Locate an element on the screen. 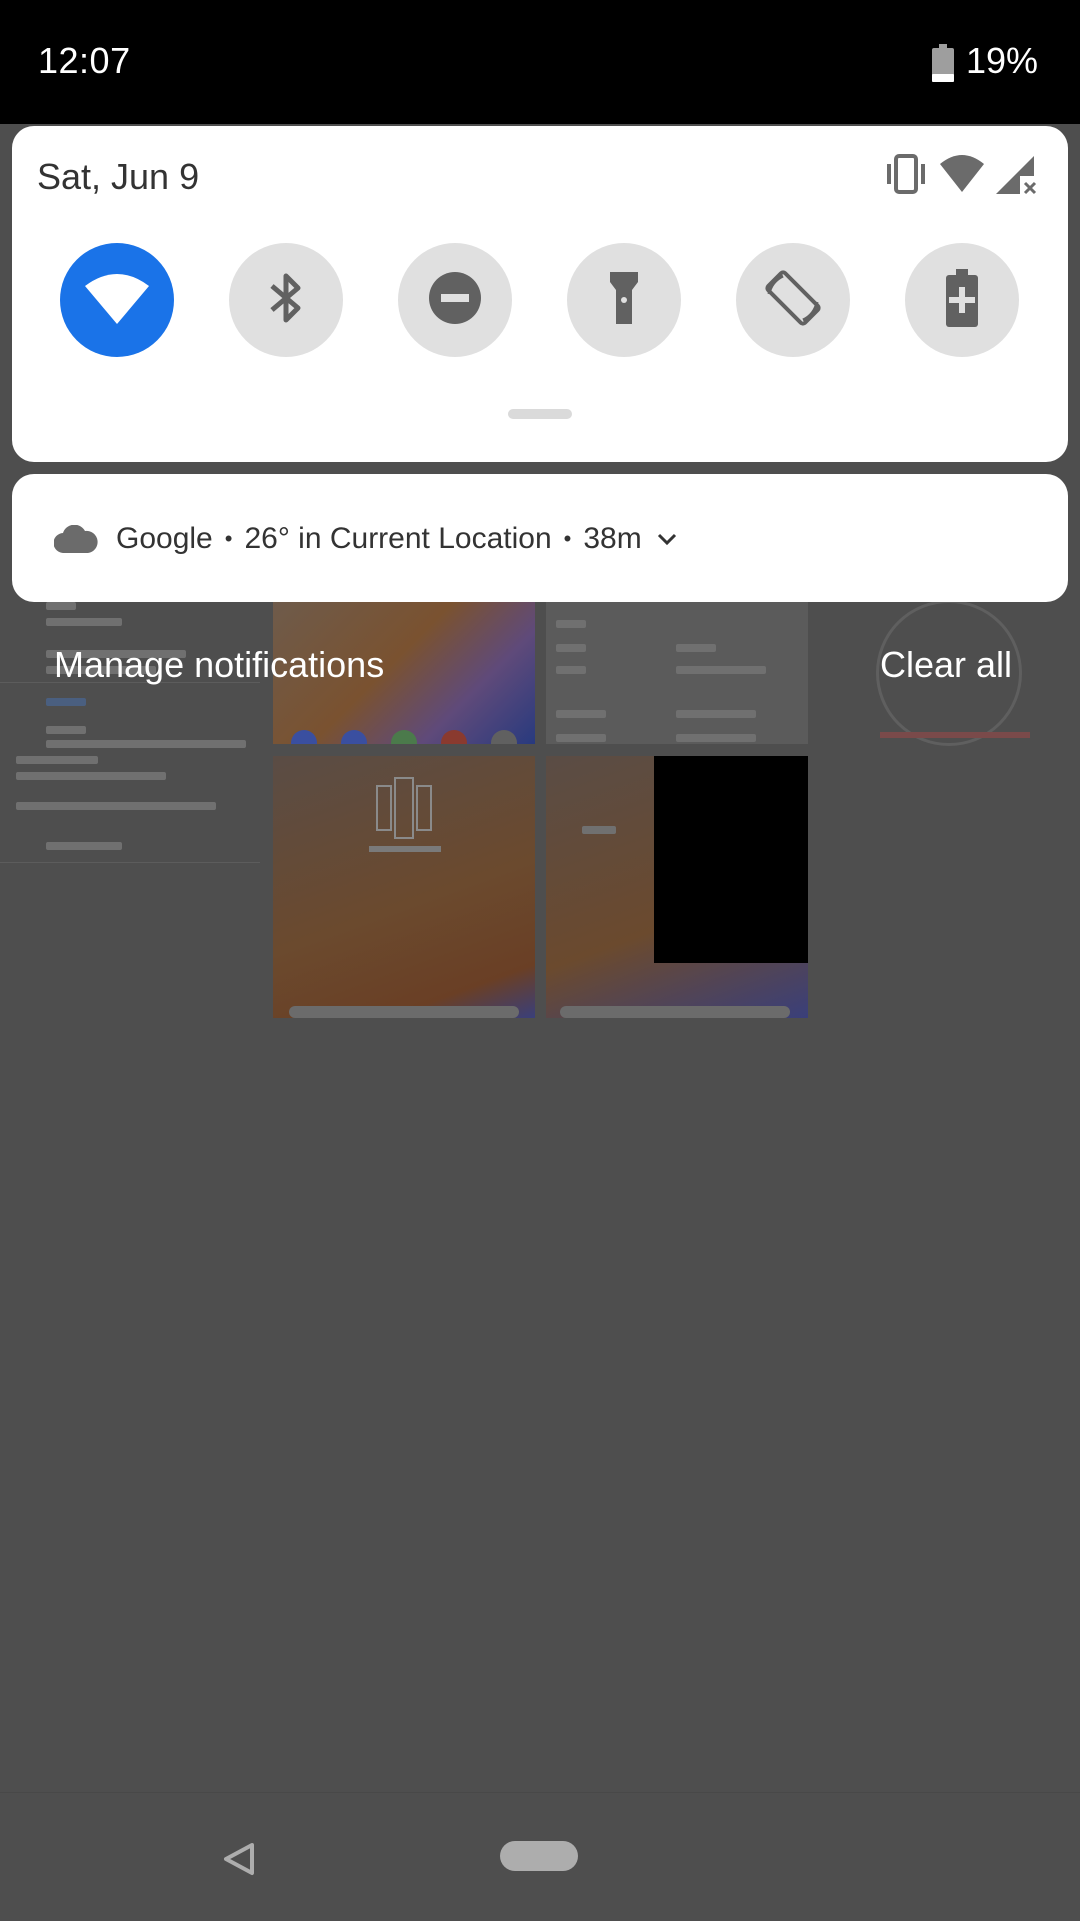 Image resolution: width=1080 pixels, height=1921 pixels. notification-header: Google • 26° in Current Location • 38m is located at coordinates (366, 539).